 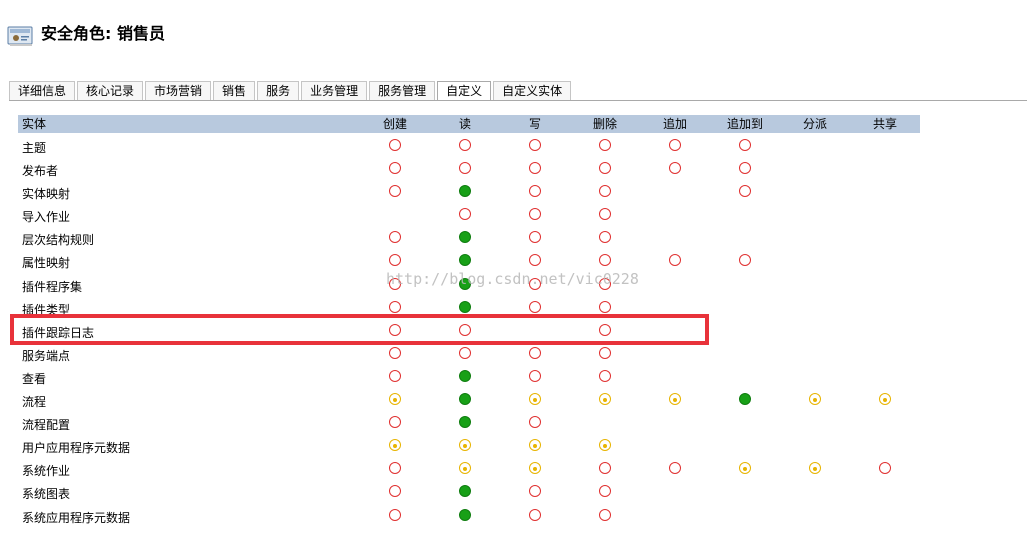 What do you see at coordinates (103, 33) in the screenshot?
I see `page-title: 安全角色: 销售员` at bounding box center [103, 33].